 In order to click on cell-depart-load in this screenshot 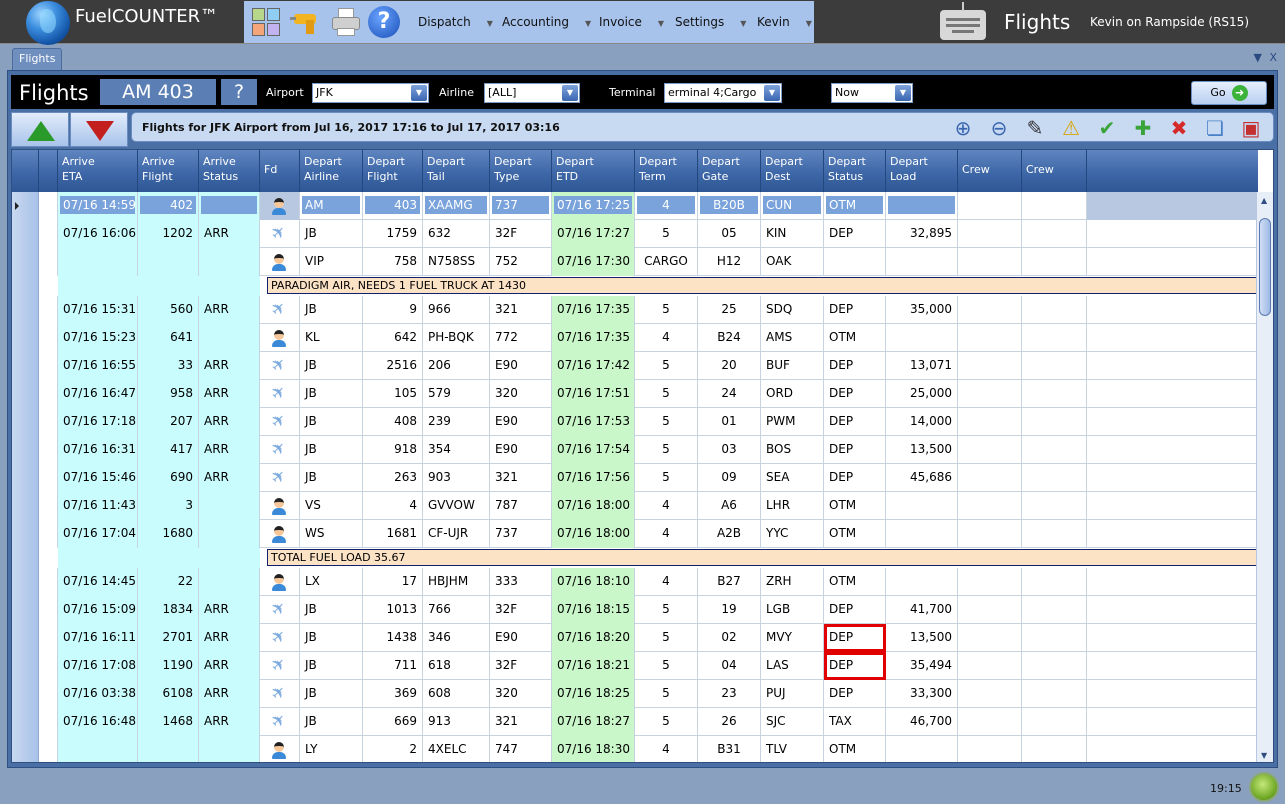, I will do `click(922, 749)`.